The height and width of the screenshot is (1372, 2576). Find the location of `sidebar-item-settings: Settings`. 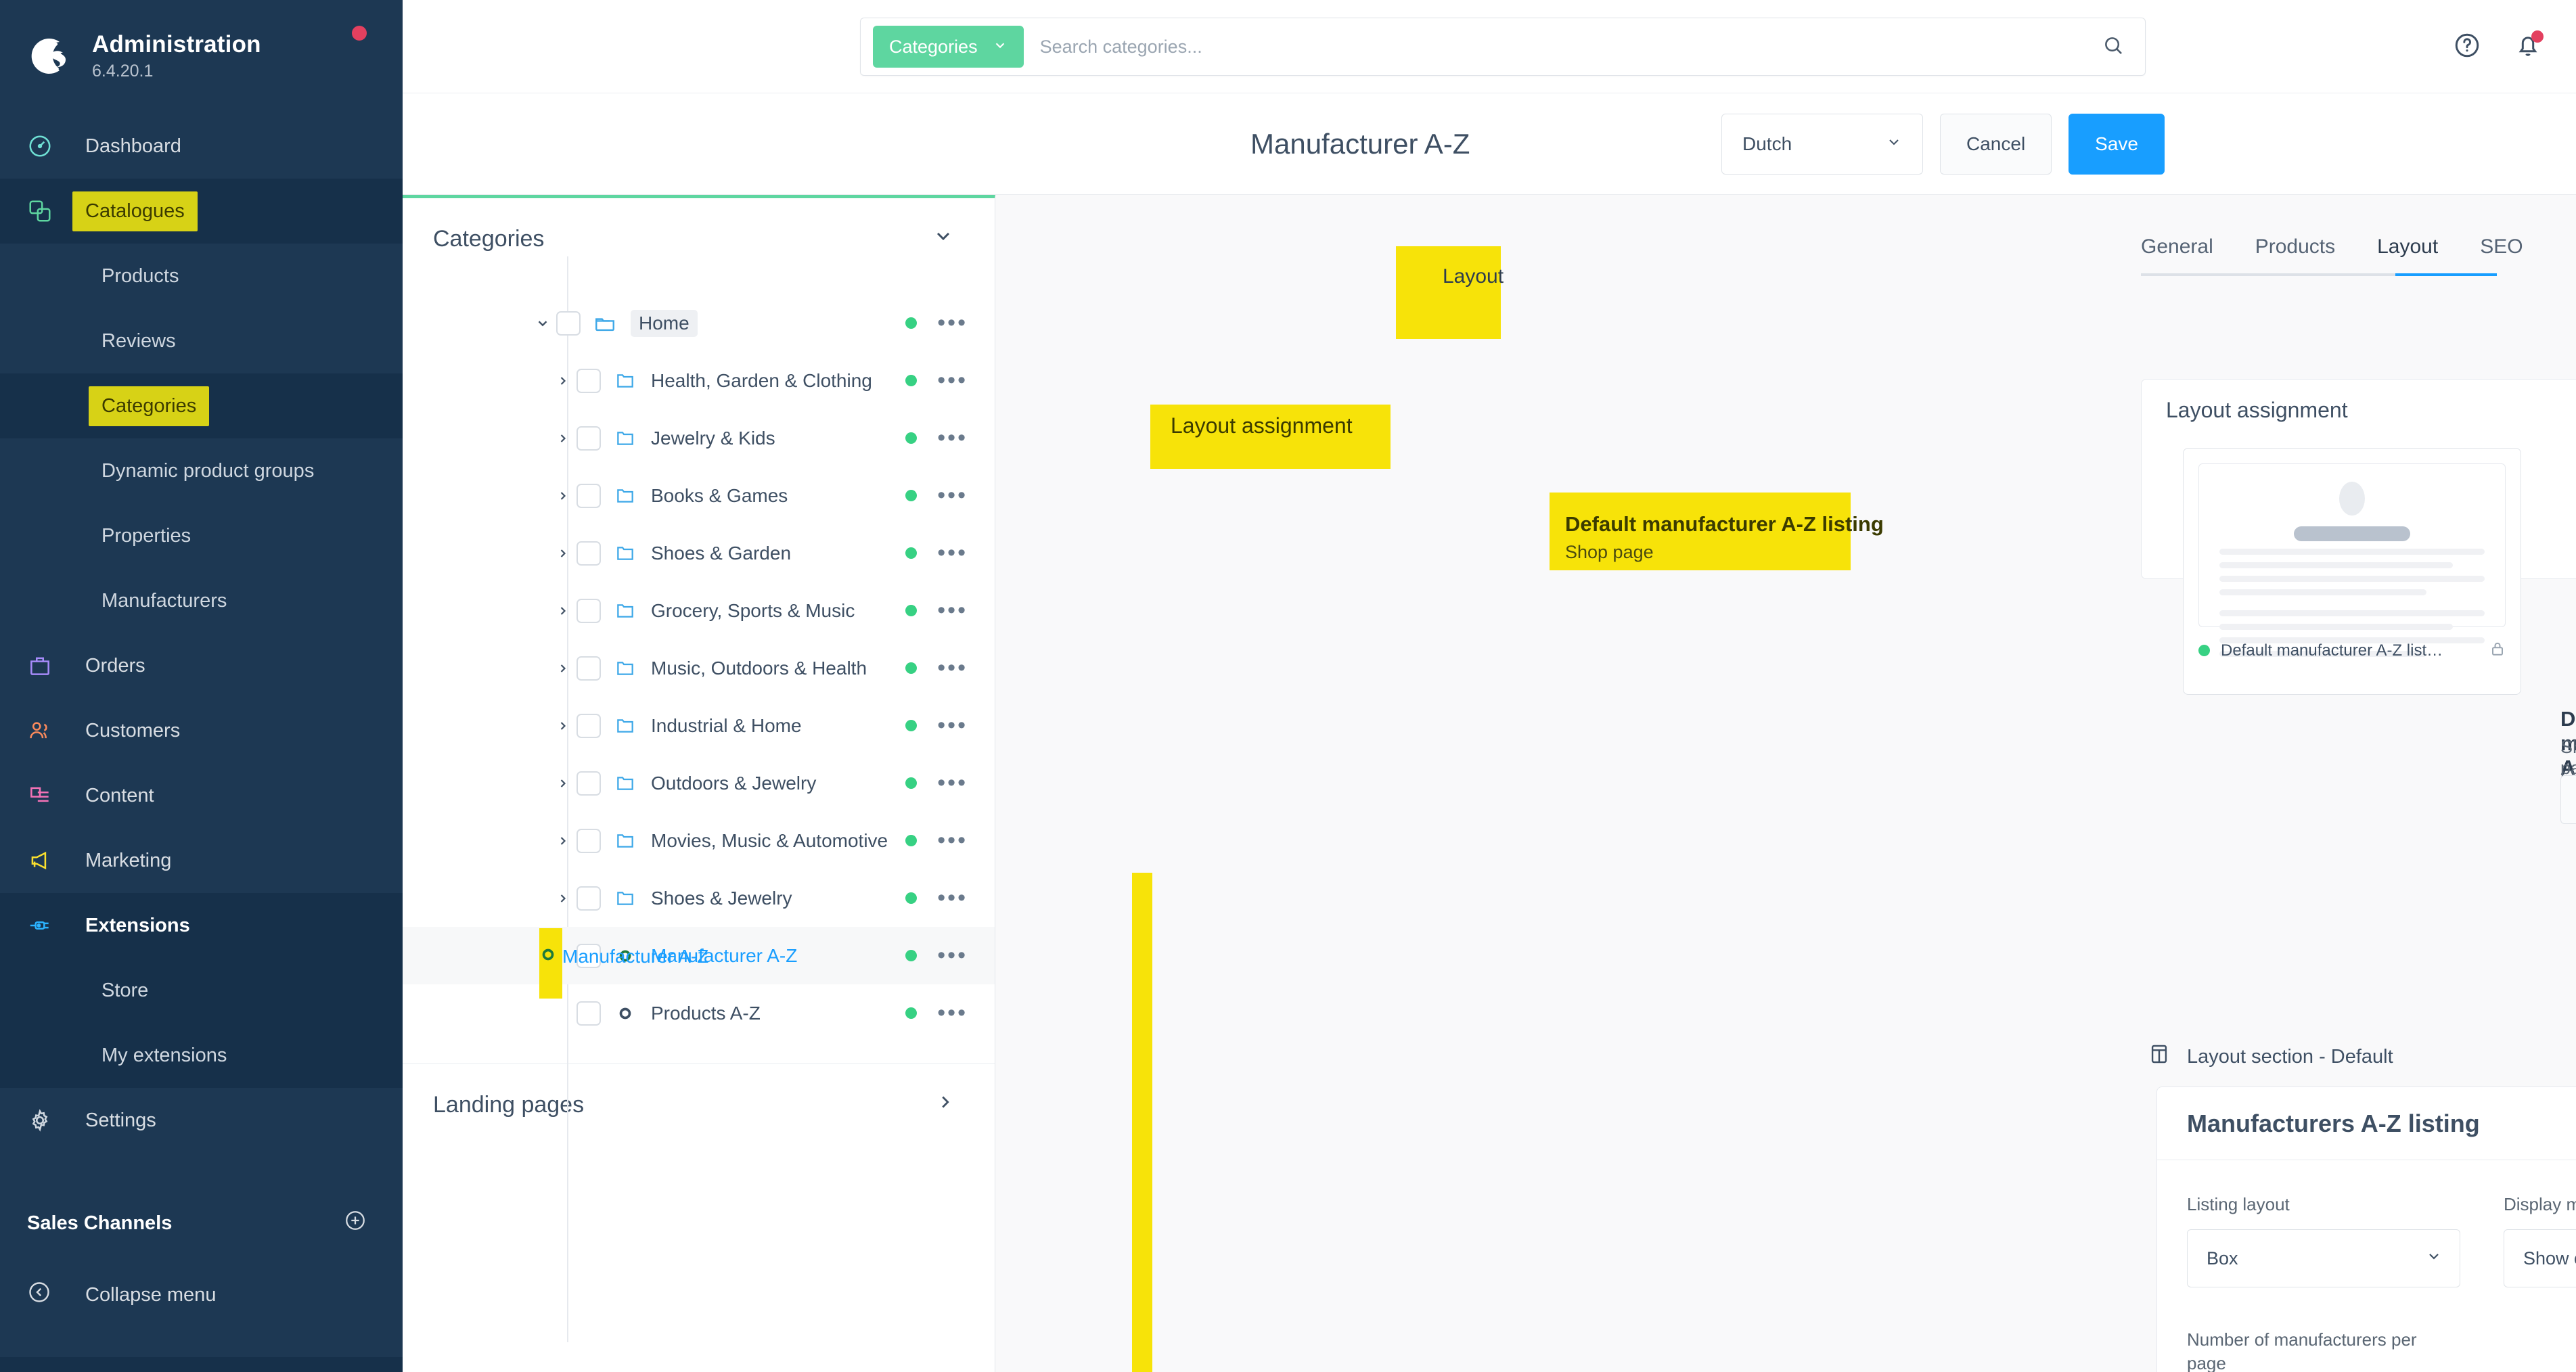

sidebar-item-settings: Settings is located at coordinates (202, 1120).